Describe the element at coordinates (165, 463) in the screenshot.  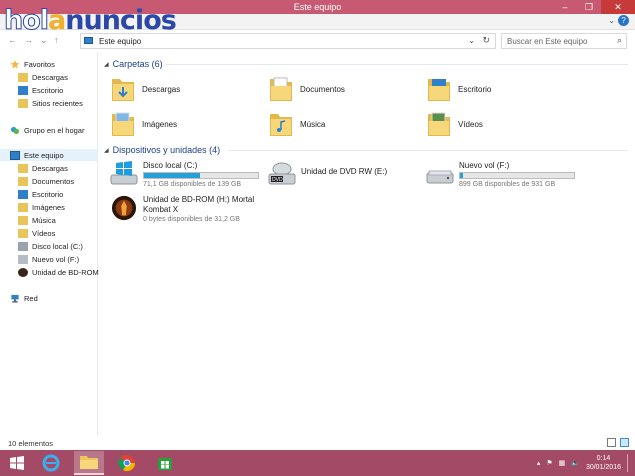
I see `taskbar-store` at that location.